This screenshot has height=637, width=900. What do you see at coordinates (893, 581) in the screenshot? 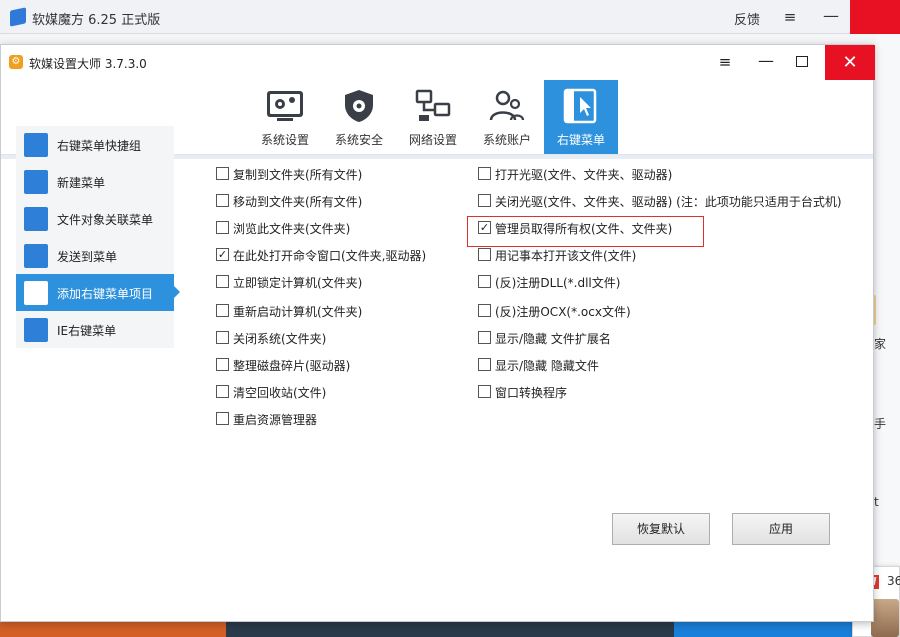
I see `notification-number: 36` at bounding box center [893, 581].